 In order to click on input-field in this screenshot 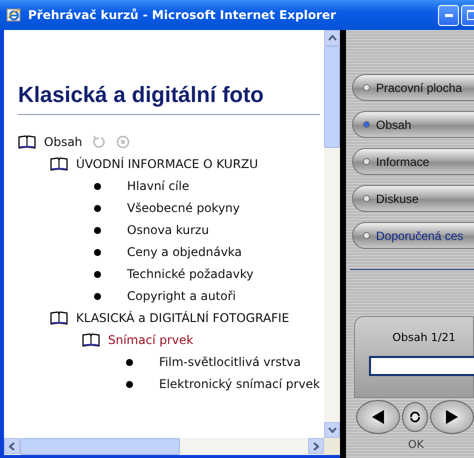, I will do `click(421, 366)`.